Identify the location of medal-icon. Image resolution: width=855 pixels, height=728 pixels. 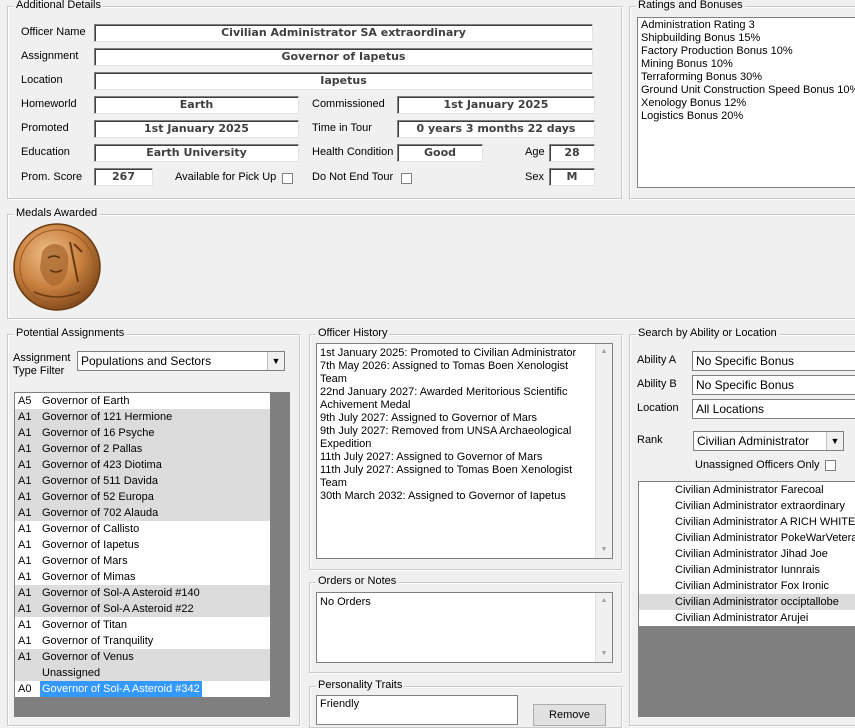
(57, 267).